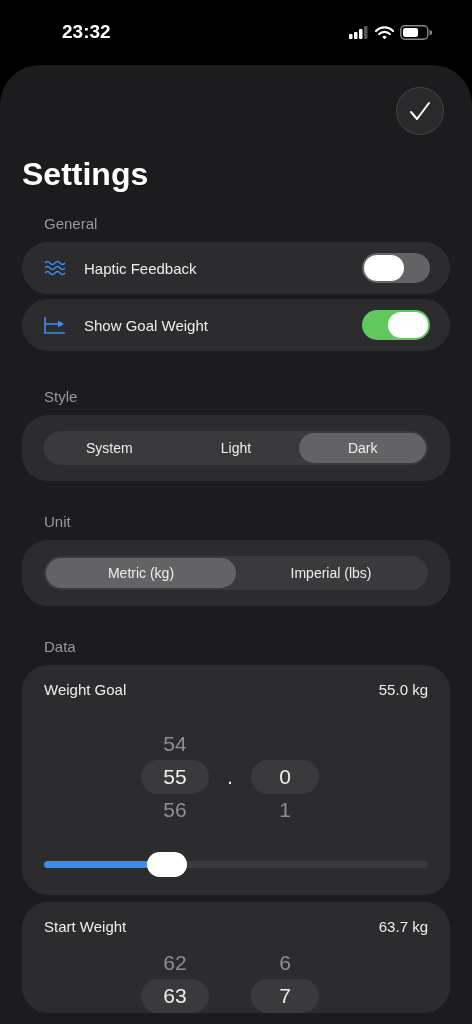 The height and width of the screenshot is (1024, 472). What do you see at coordinates (230, 777) in the screenshot?
I see `decimal-point: .` at bounding box center [230, 777].